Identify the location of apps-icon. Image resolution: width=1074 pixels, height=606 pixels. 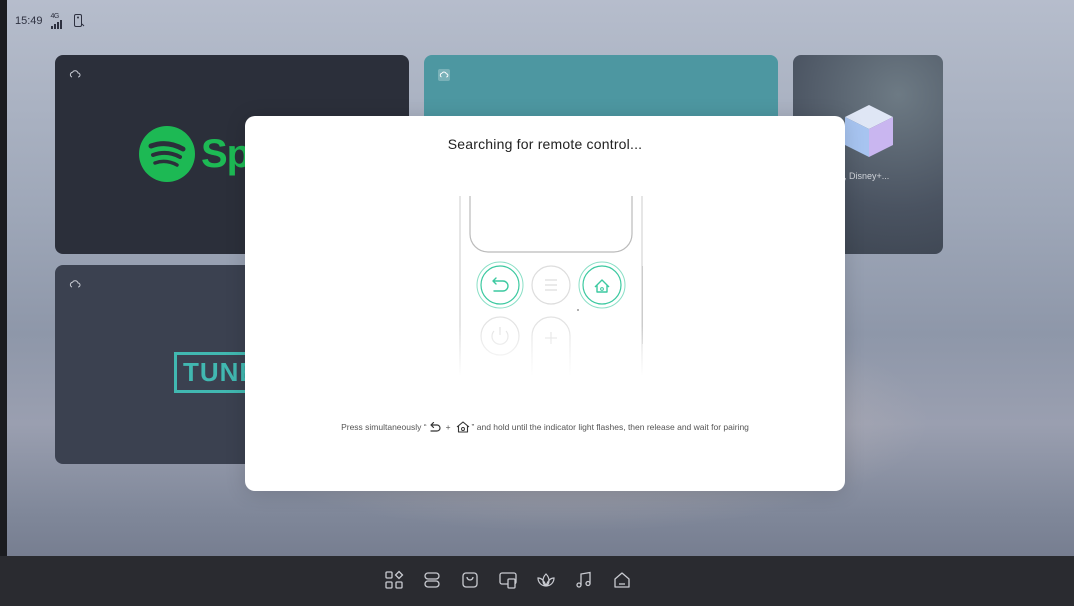
(394, 580).